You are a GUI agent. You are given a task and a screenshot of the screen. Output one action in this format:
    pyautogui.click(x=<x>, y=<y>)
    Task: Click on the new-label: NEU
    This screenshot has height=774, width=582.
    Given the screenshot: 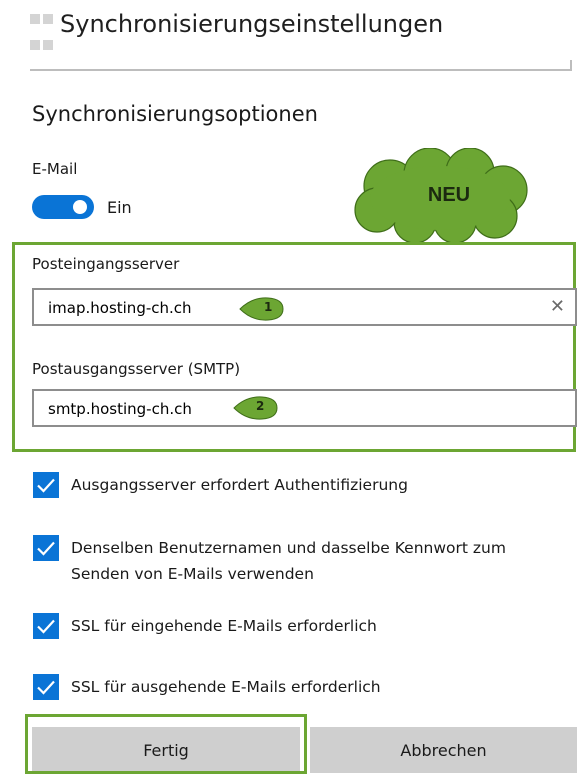 What is the action you would take?
    pyautogui.click(x=449, y=195)
    